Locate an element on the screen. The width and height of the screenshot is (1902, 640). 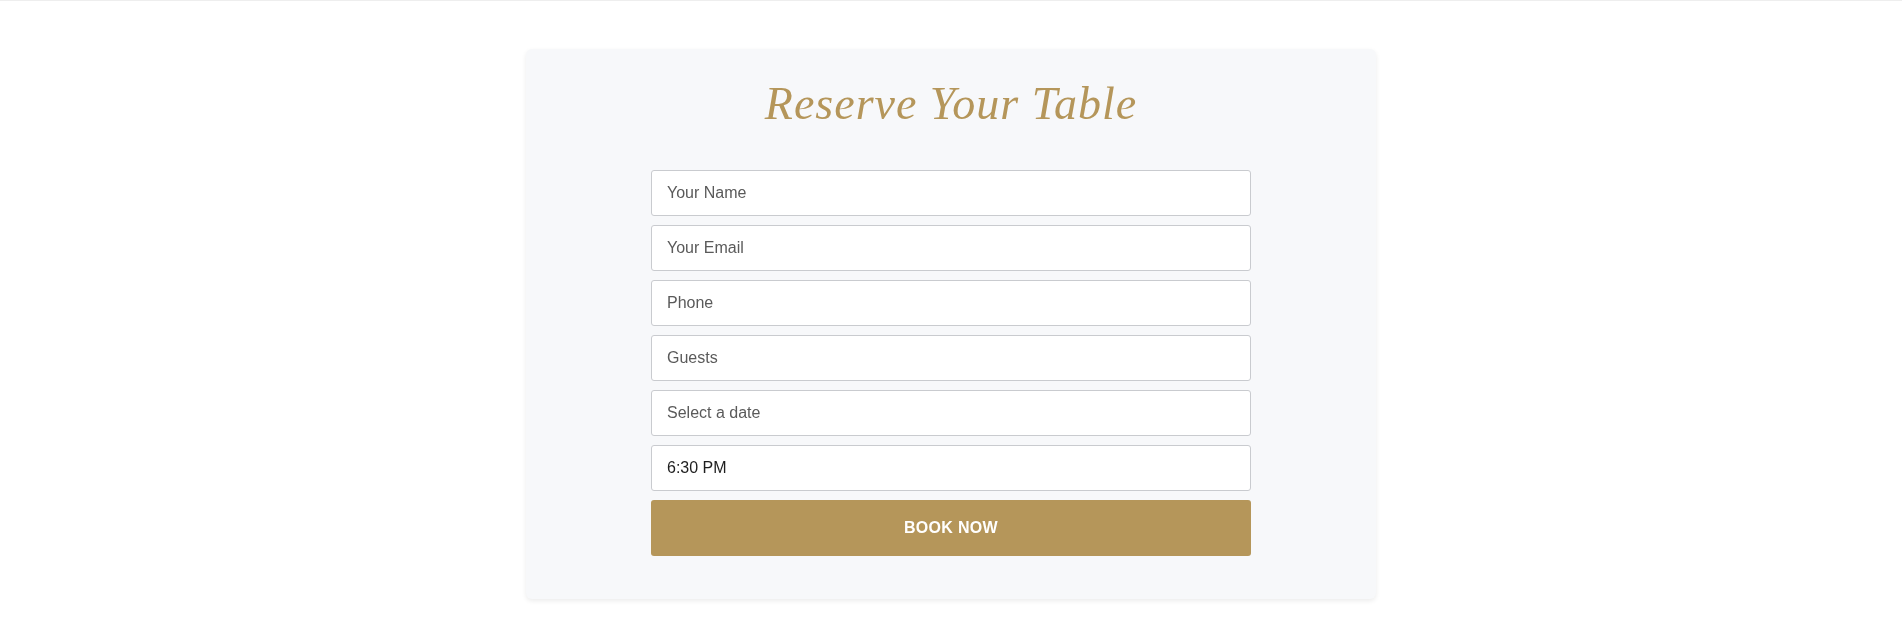
input-field: 6:30 PM is located at coordinates (951, 468).